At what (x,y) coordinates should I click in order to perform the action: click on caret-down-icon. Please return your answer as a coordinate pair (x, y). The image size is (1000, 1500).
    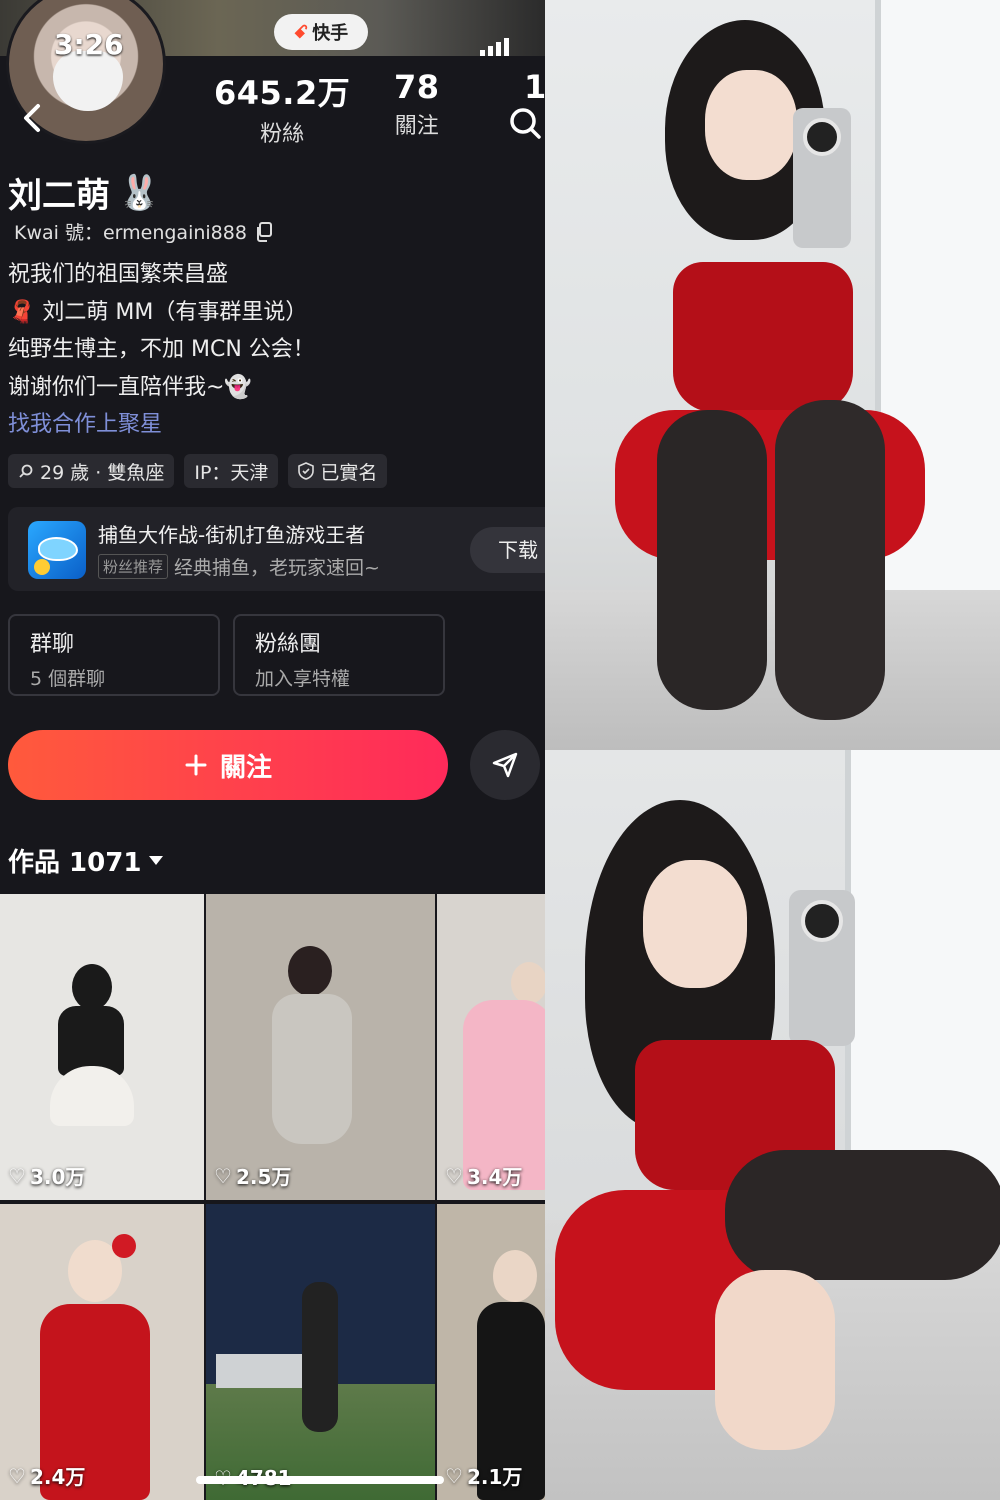
    Looking at the image, I should click on (156, 860).